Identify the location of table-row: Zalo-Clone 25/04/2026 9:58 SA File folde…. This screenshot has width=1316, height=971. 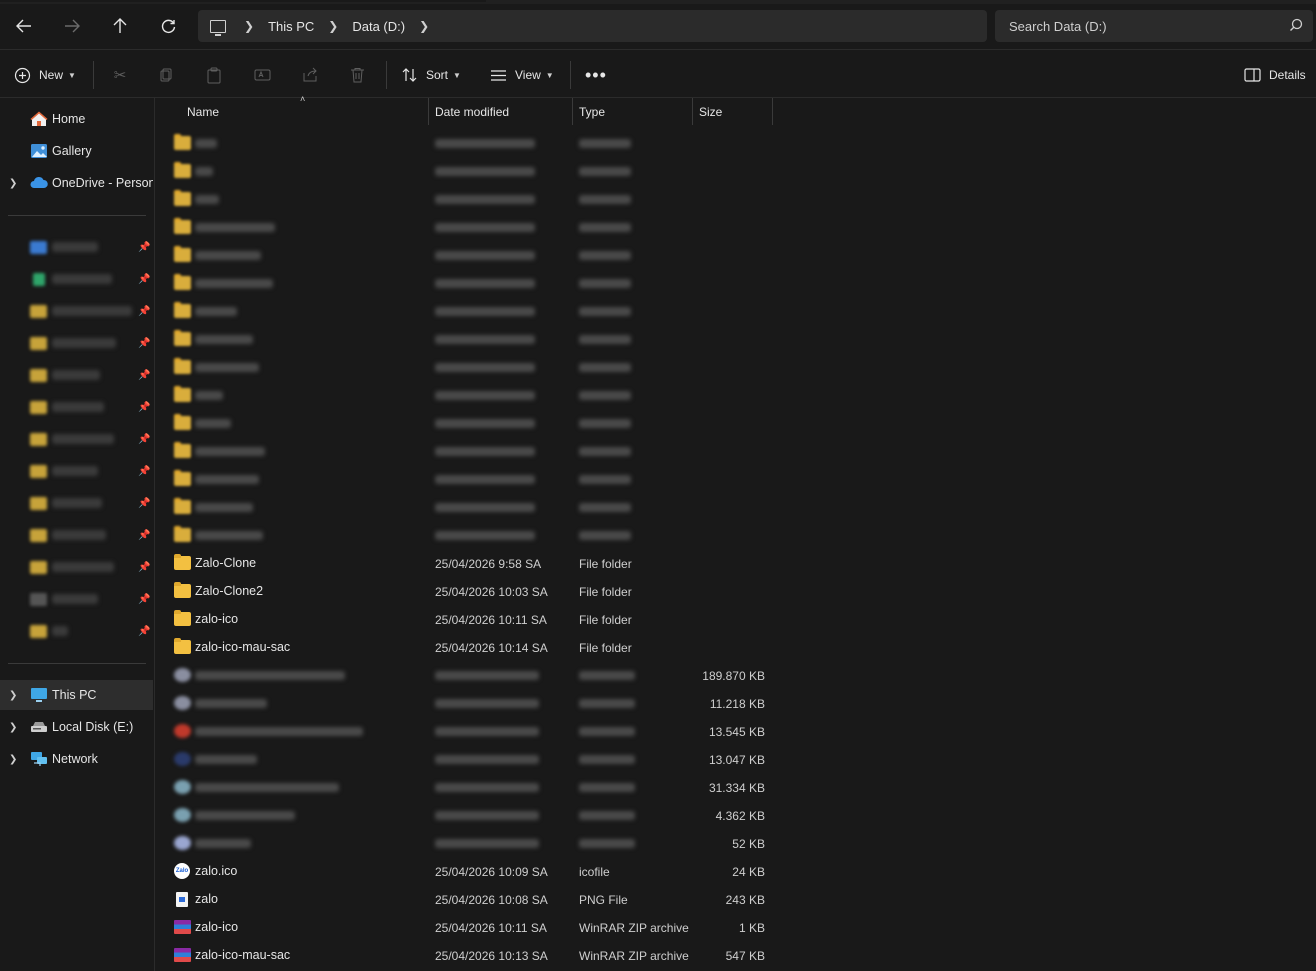
(550, 563).